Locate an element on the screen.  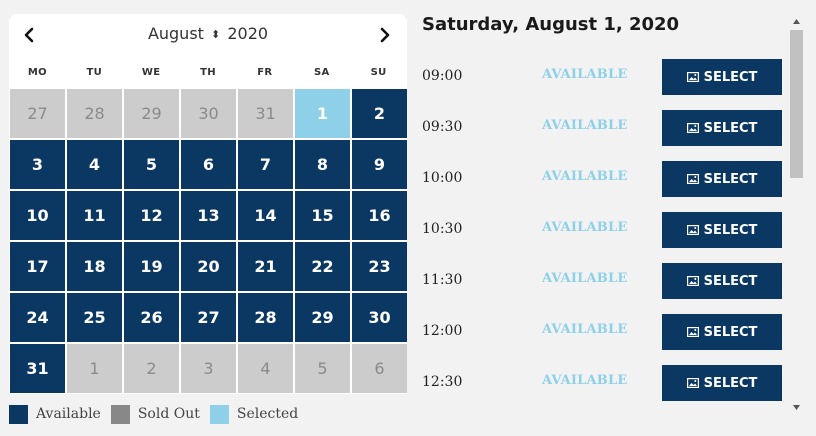
day-cell-available: 20 is located at coordinates (208, 266).